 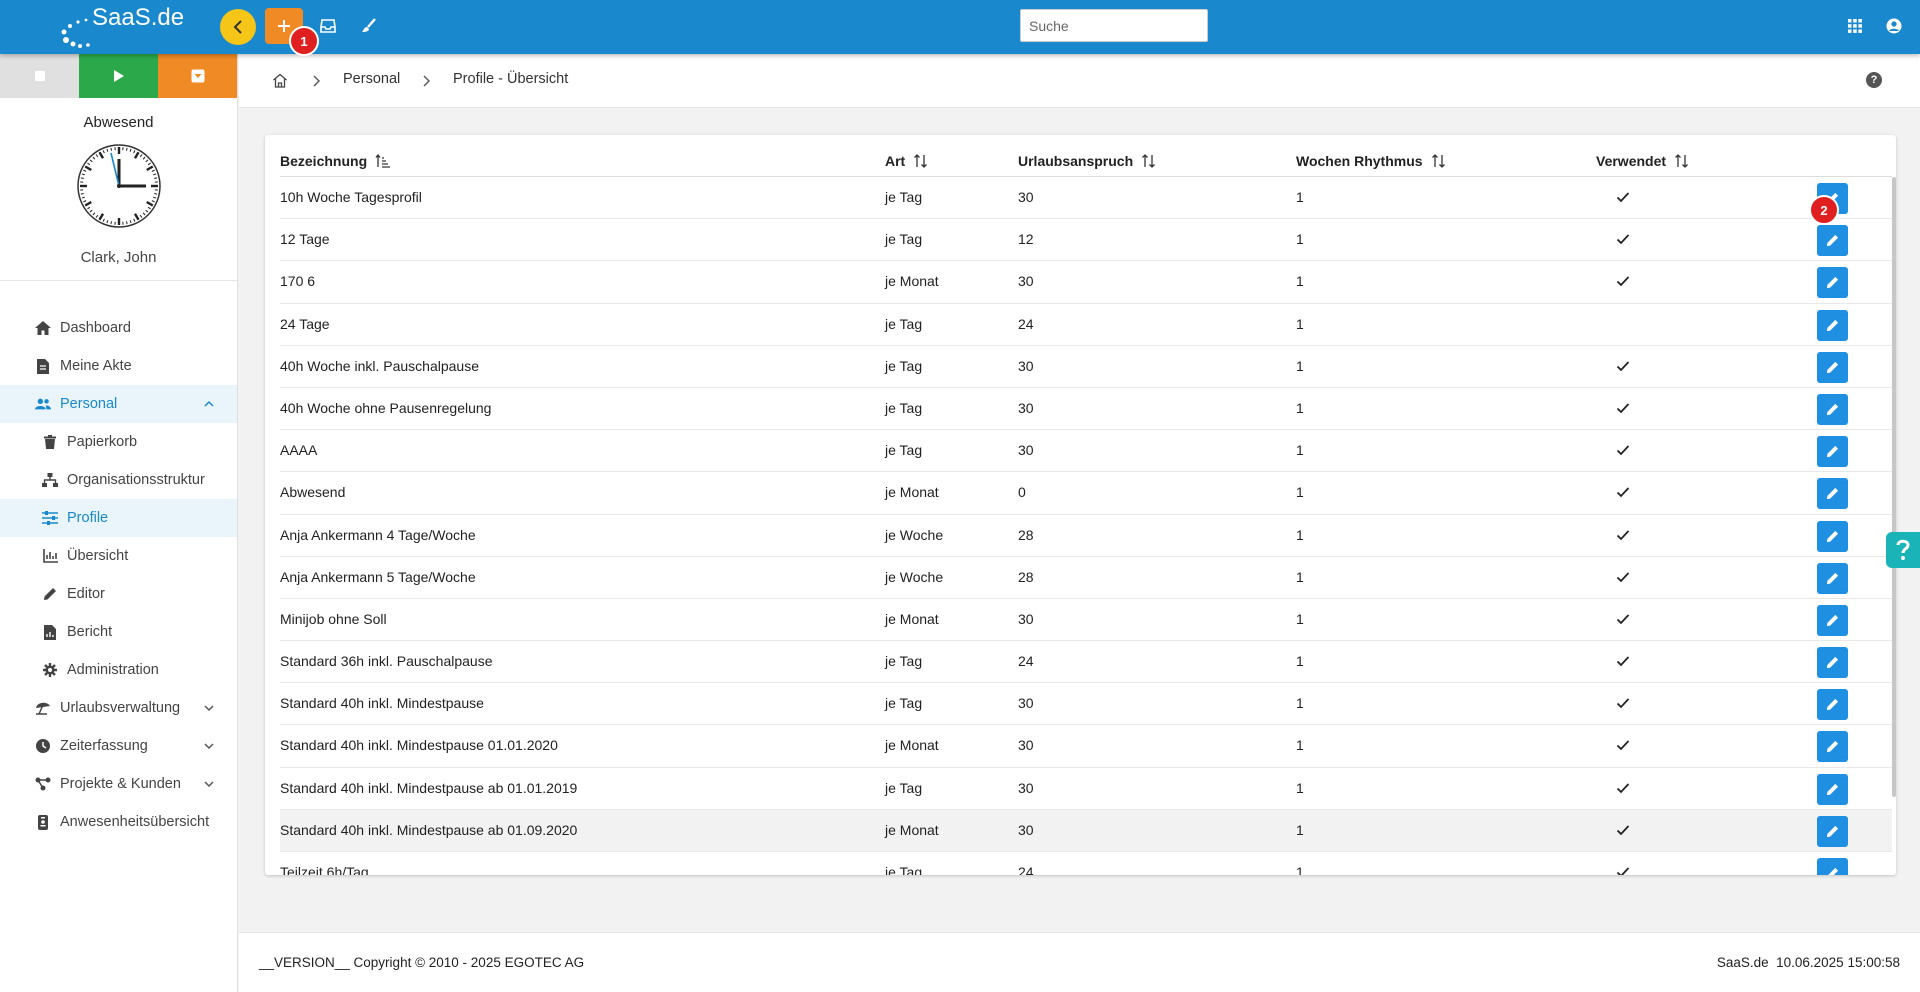 I want to click on sitemap-icon, so click(x=50, y=480).